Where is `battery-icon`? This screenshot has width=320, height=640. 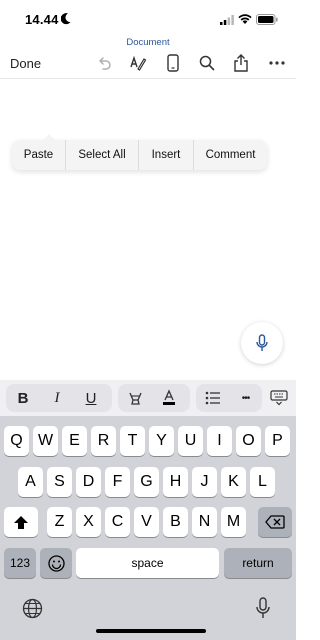
battery-icon is located at coordinates (267, 19).